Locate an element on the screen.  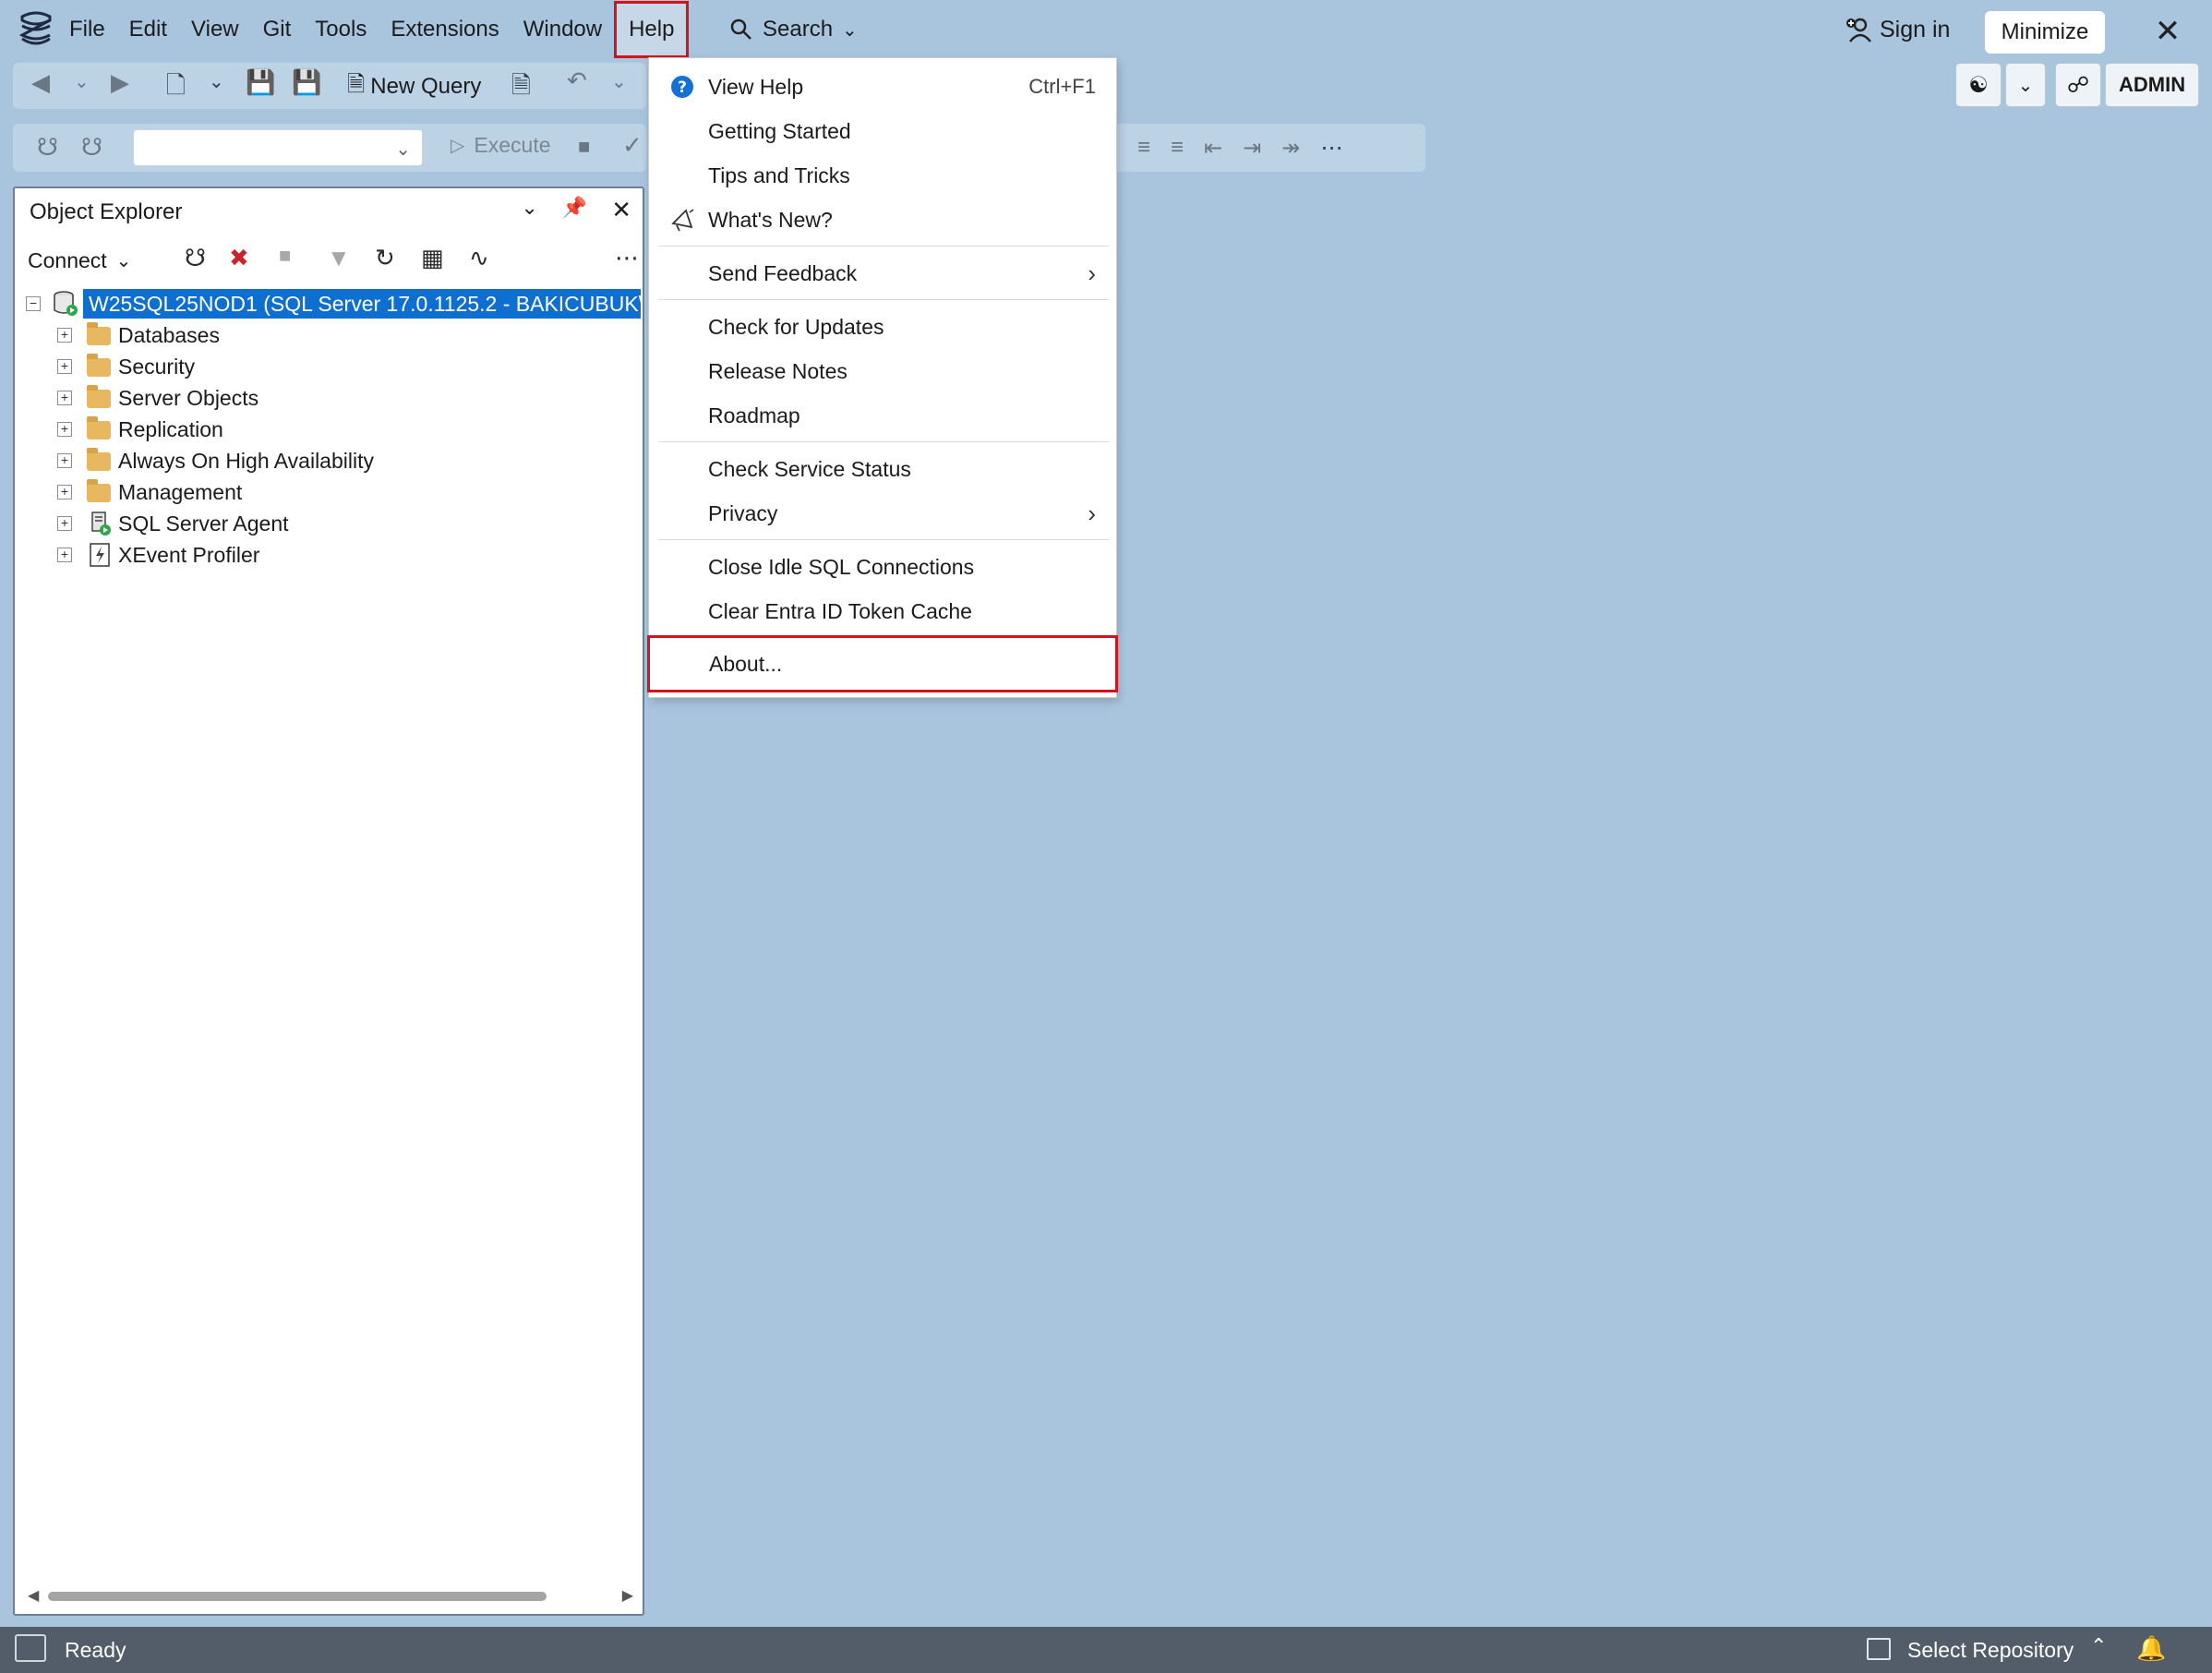
back-icon: ◀ is located at coordinates (40, 82).